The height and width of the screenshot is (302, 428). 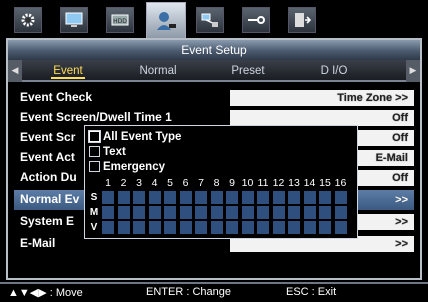 I want to click on monitor-icon, so click(x=74, y=20).